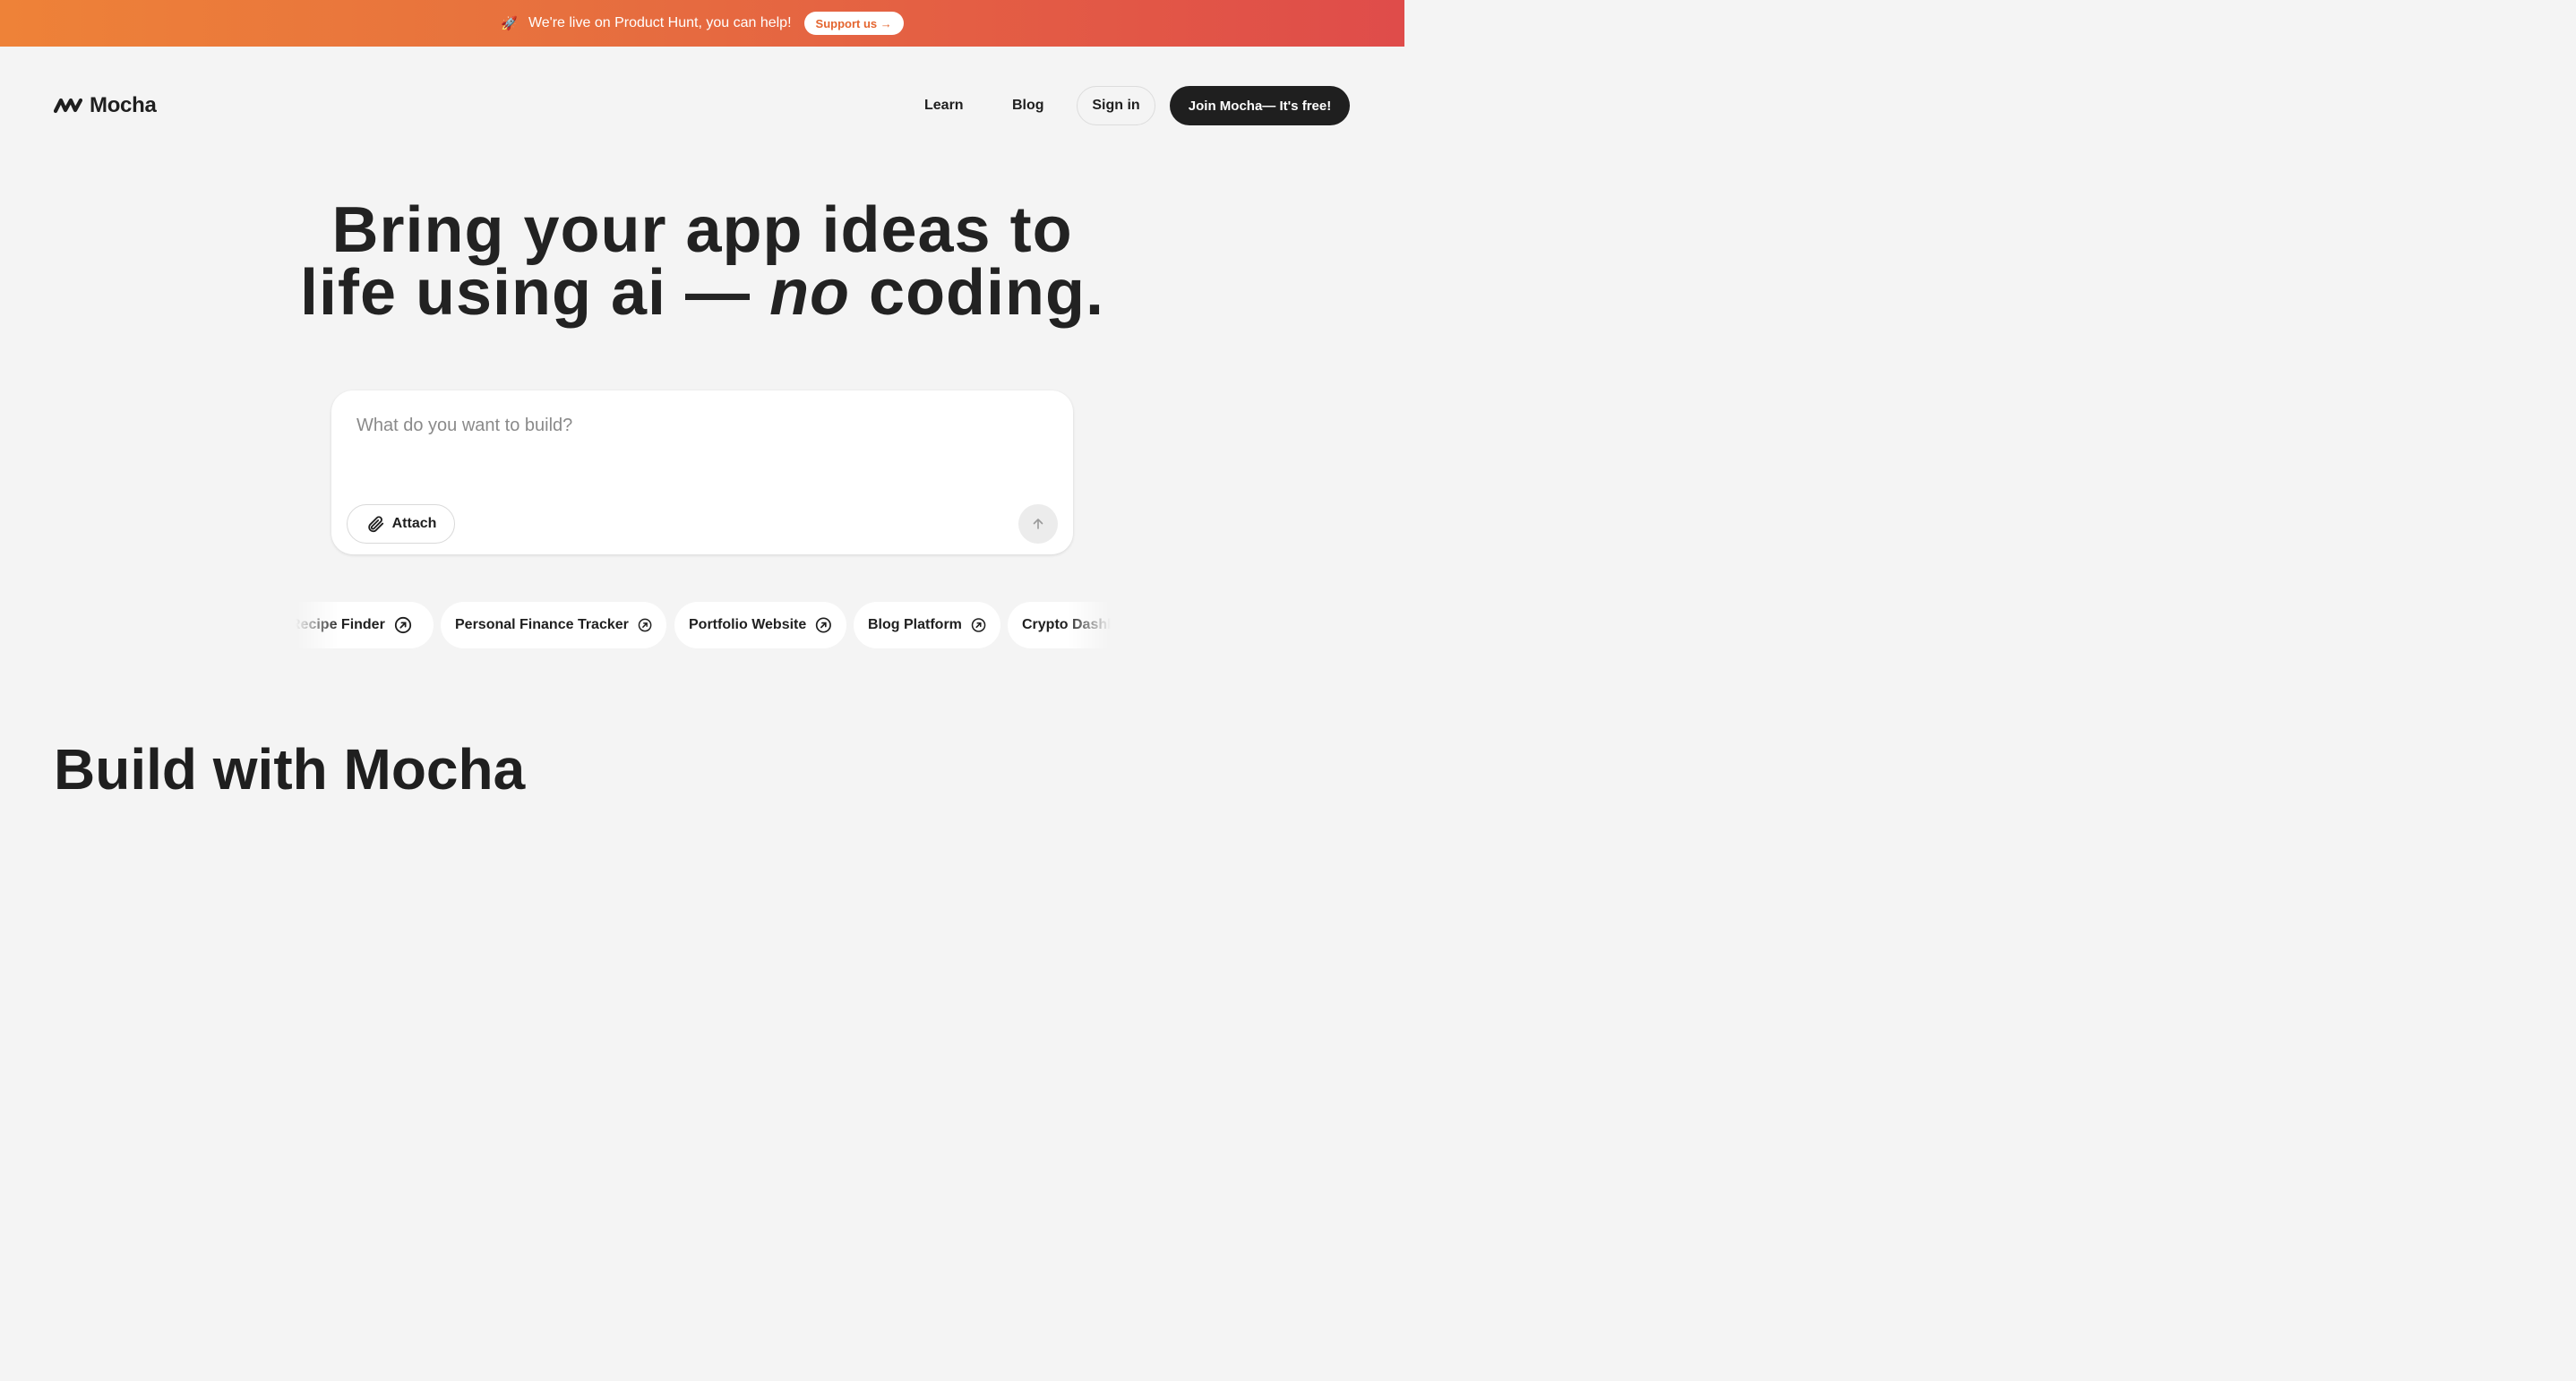 The image size is (2576, 1381). I want to click on suggestion-label: Crypto Dashboard, so click(1066, 624).